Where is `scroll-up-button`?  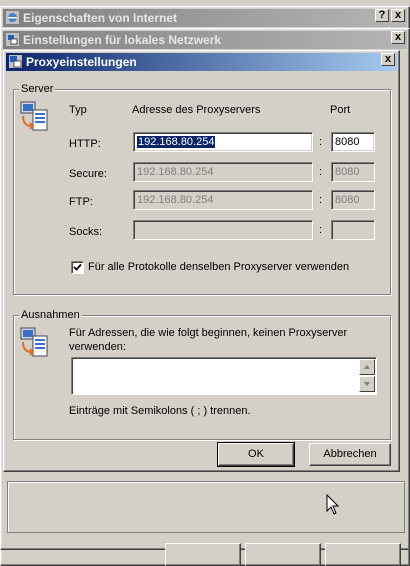
scroll-up-button is located at coordinates (367, 367).